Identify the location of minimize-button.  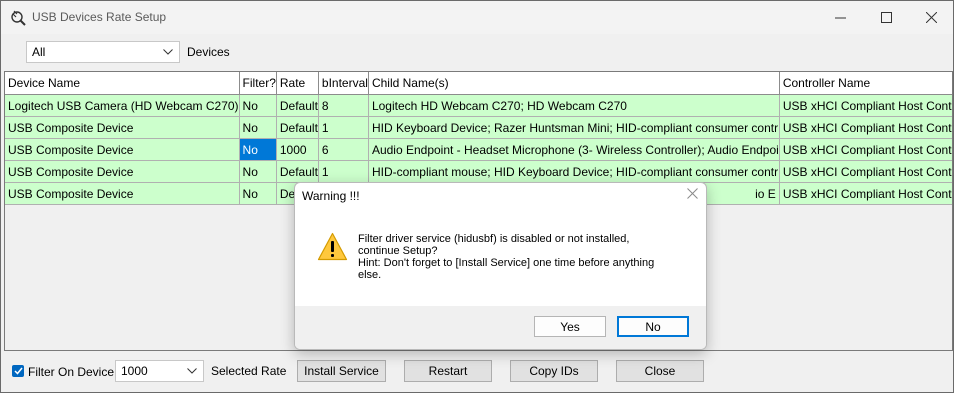
(840, 17).